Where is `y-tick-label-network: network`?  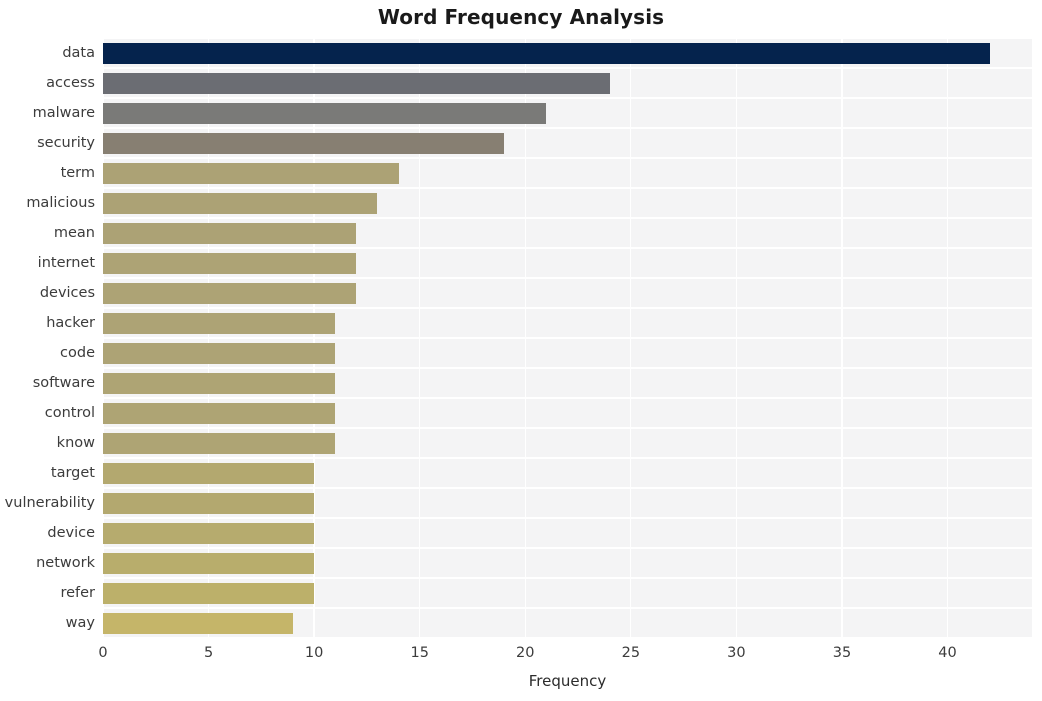
y-tick-label-network: network is located at coordinates (65, 563).